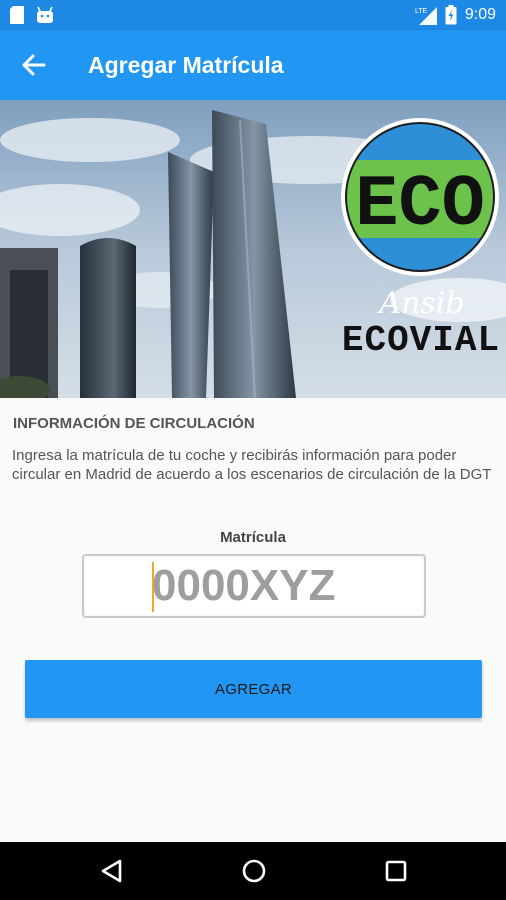 The width and height of the screenshot is (506, 900). What do you see at coordinates (34, 65) in the screenshot?
I see `arrow-back-icon` at bounding box center [34, 65].